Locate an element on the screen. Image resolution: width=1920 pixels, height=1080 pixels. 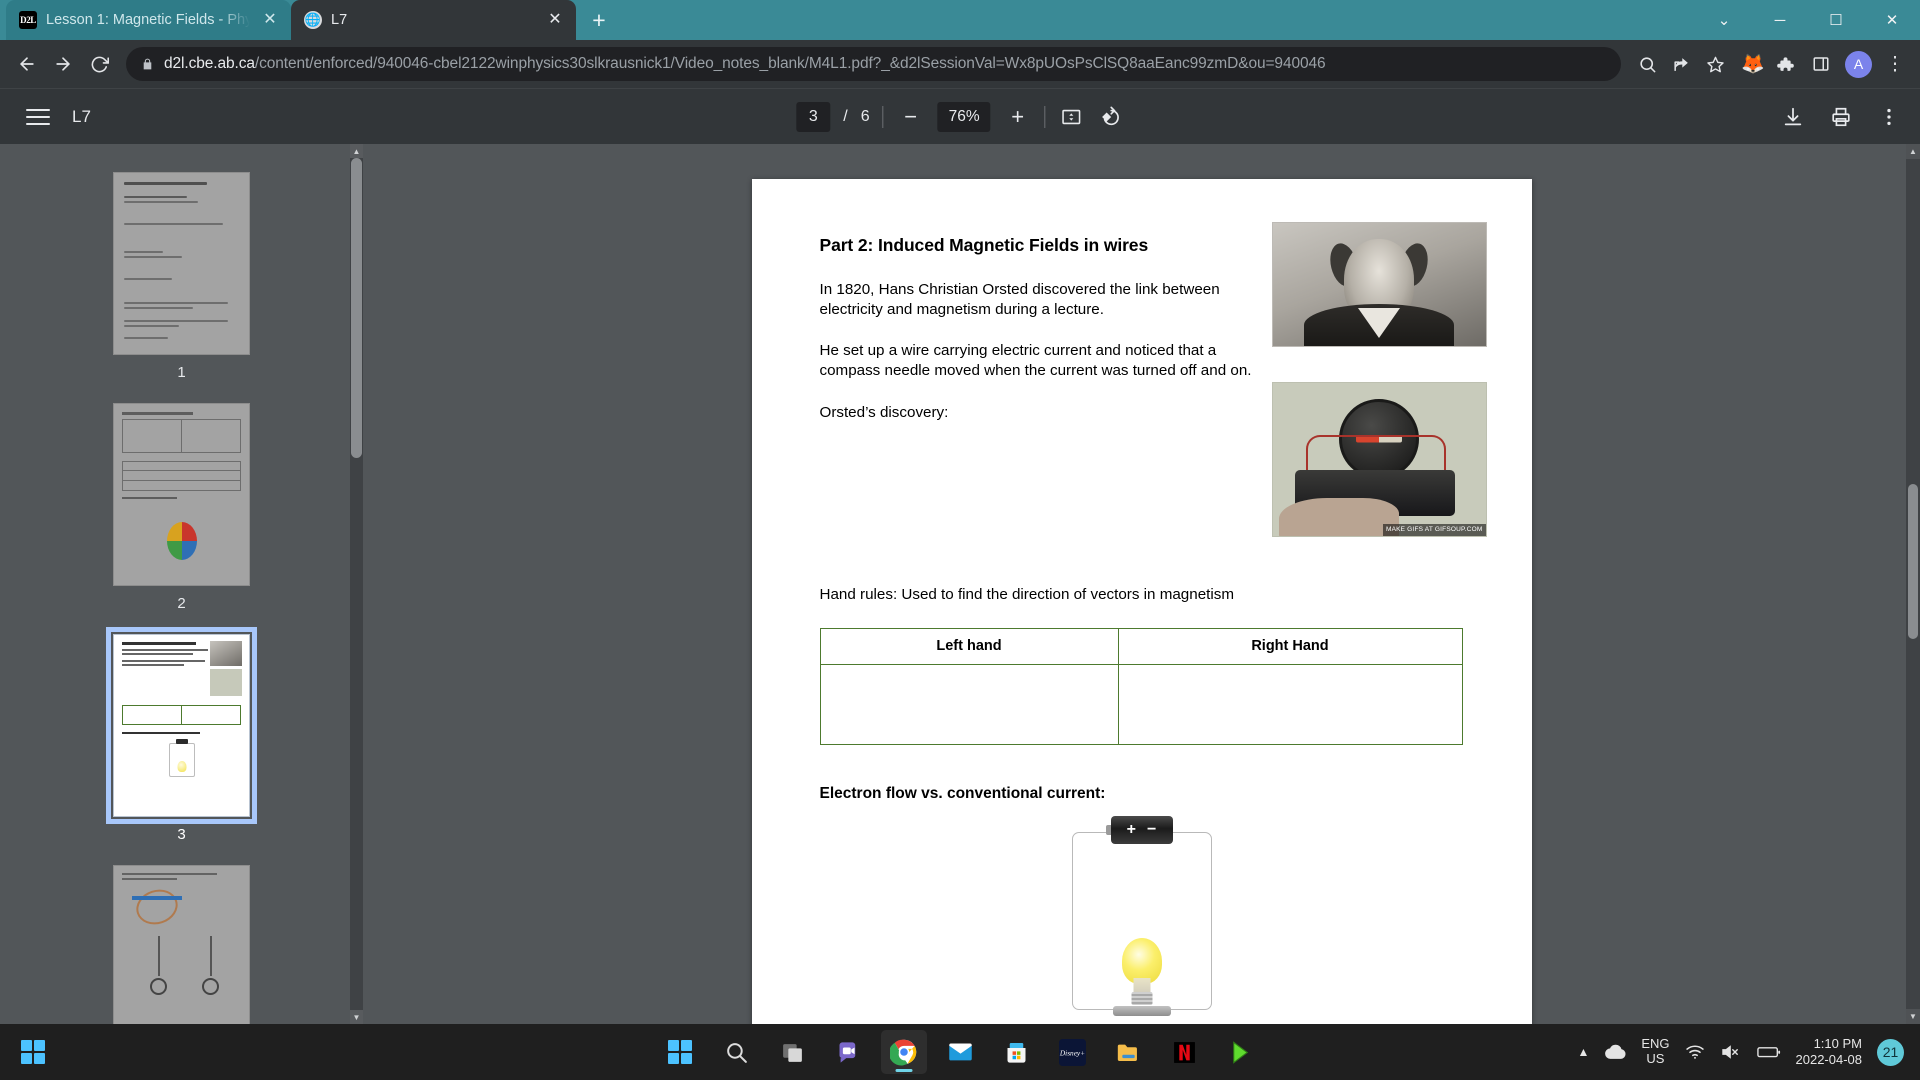
tray-expand-chevron-up-icon: ▲ is located at coordinates (1583, 1052).